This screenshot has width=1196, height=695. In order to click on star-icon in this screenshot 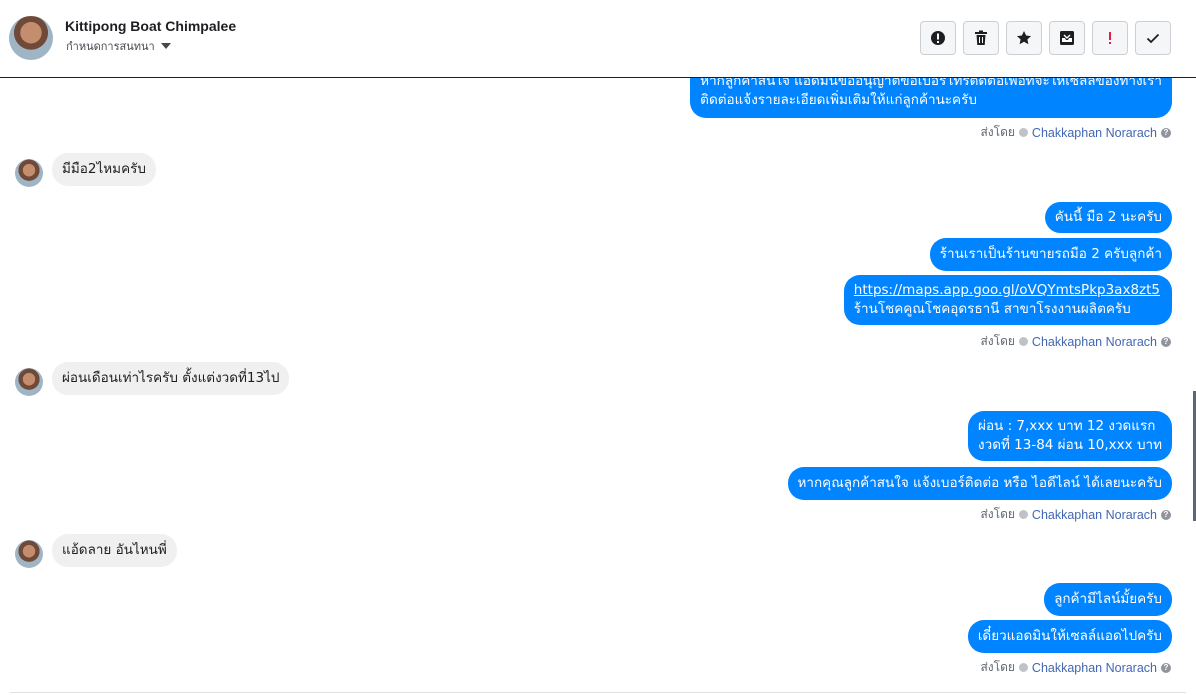, I will do `click(1024, 38)`.